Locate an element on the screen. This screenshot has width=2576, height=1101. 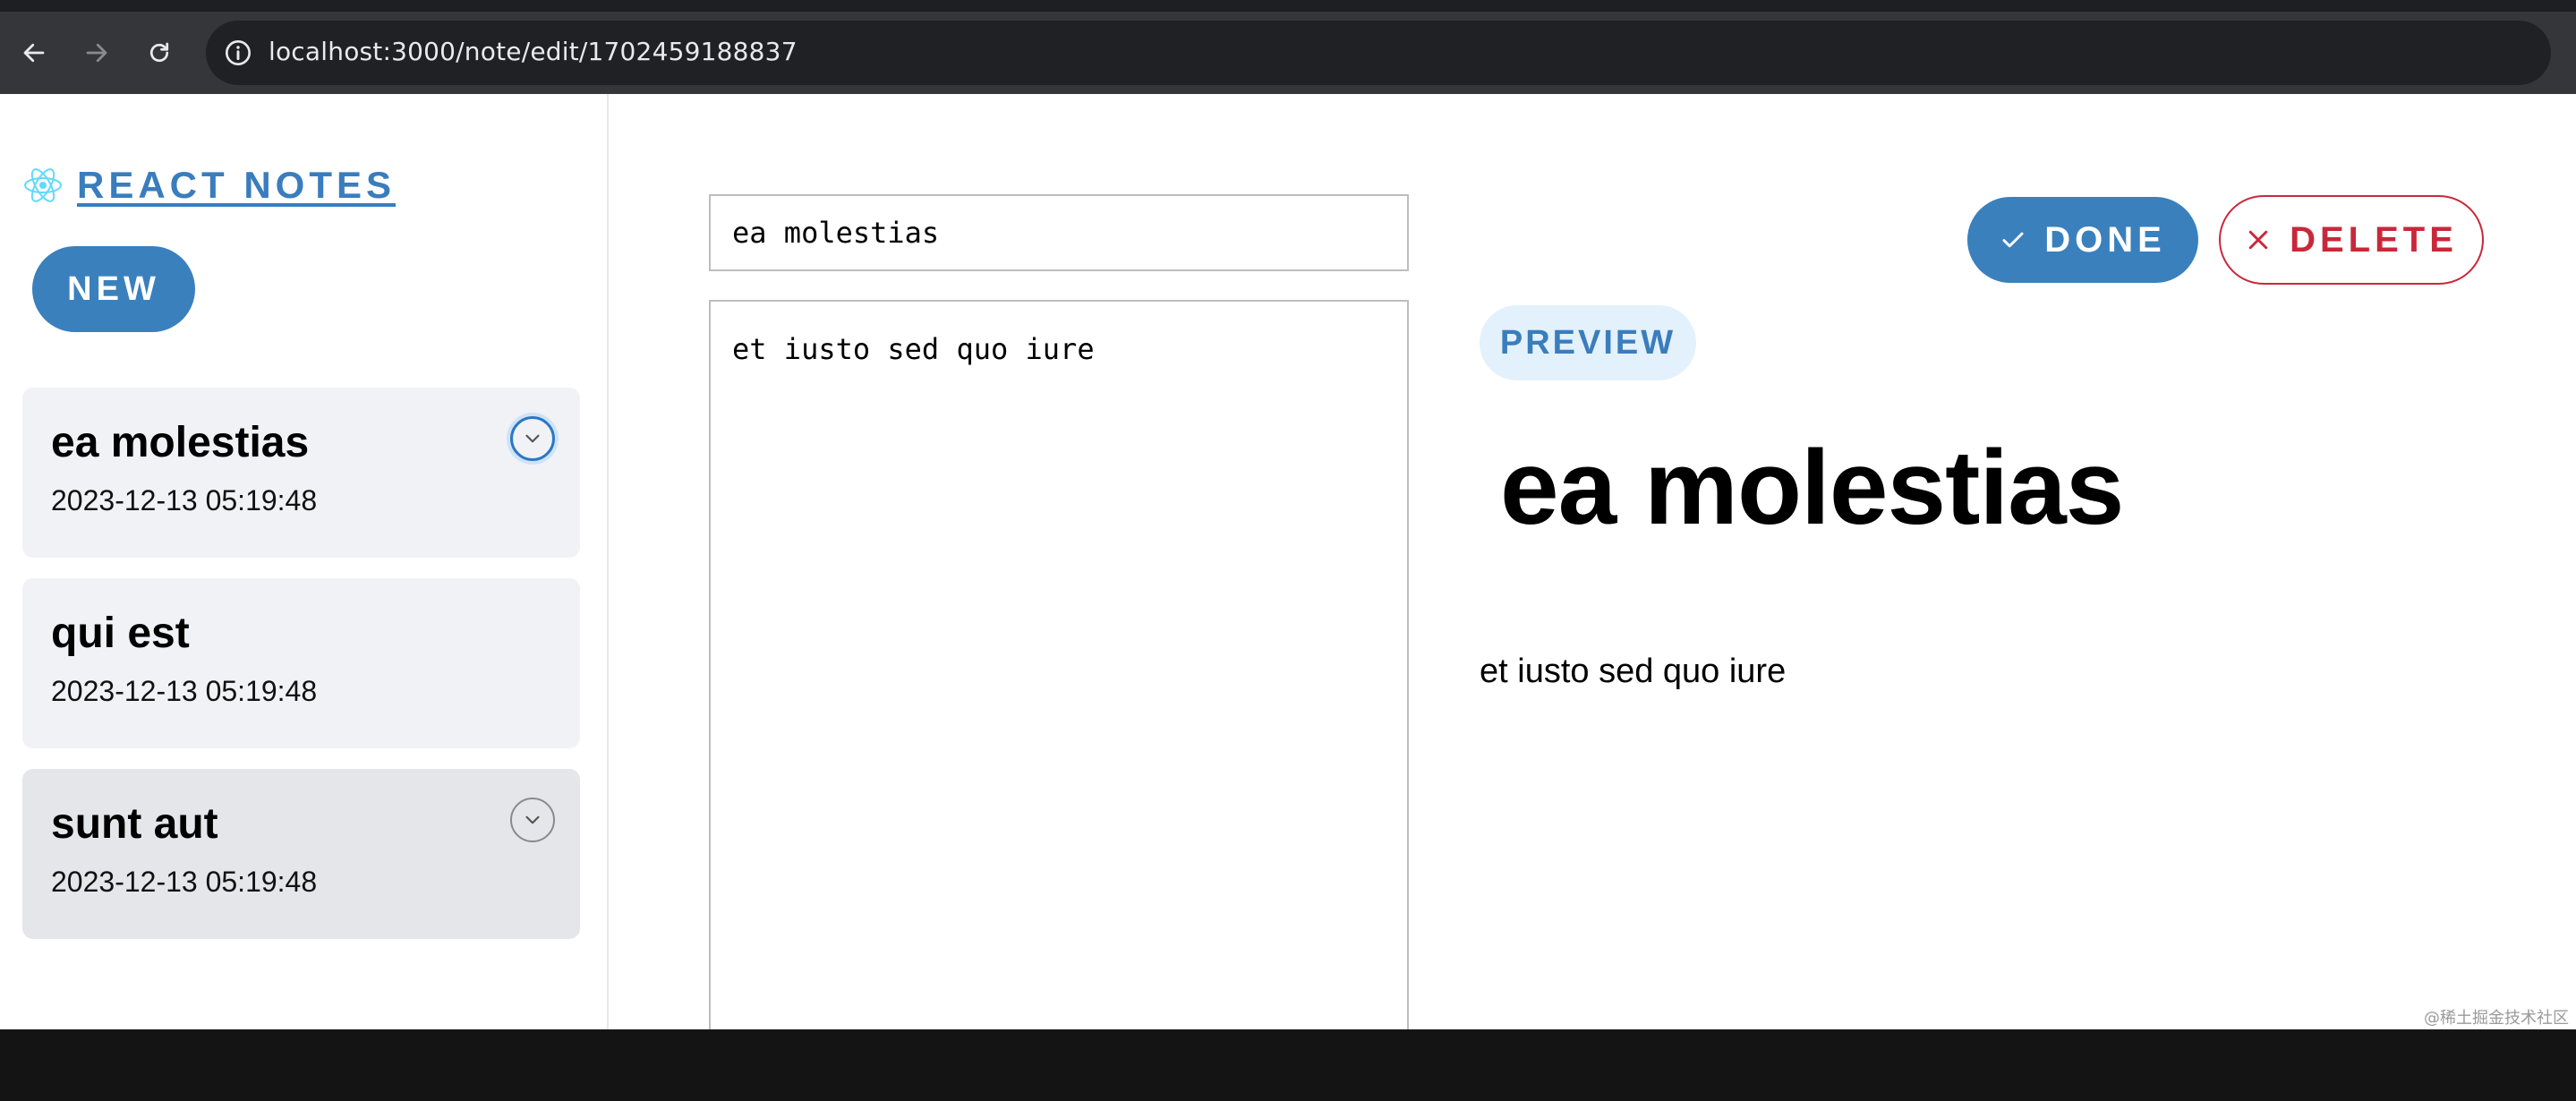
delete-button: DELETE is located at coordinates (2351, 240).